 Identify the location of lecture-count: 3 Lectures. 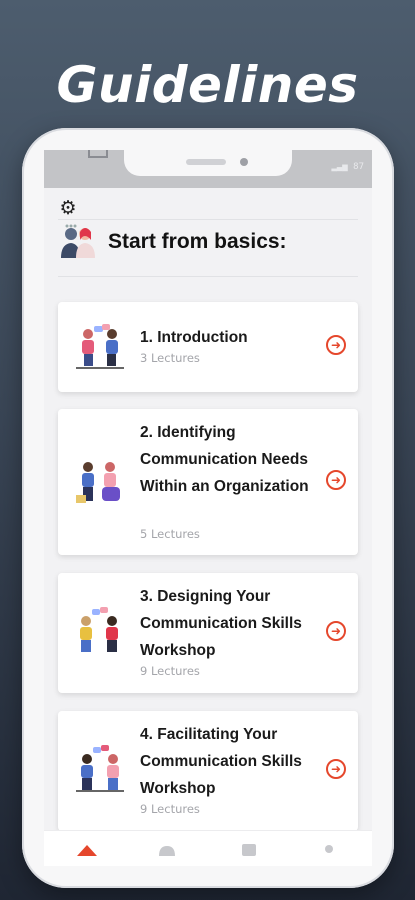
(170, 358).